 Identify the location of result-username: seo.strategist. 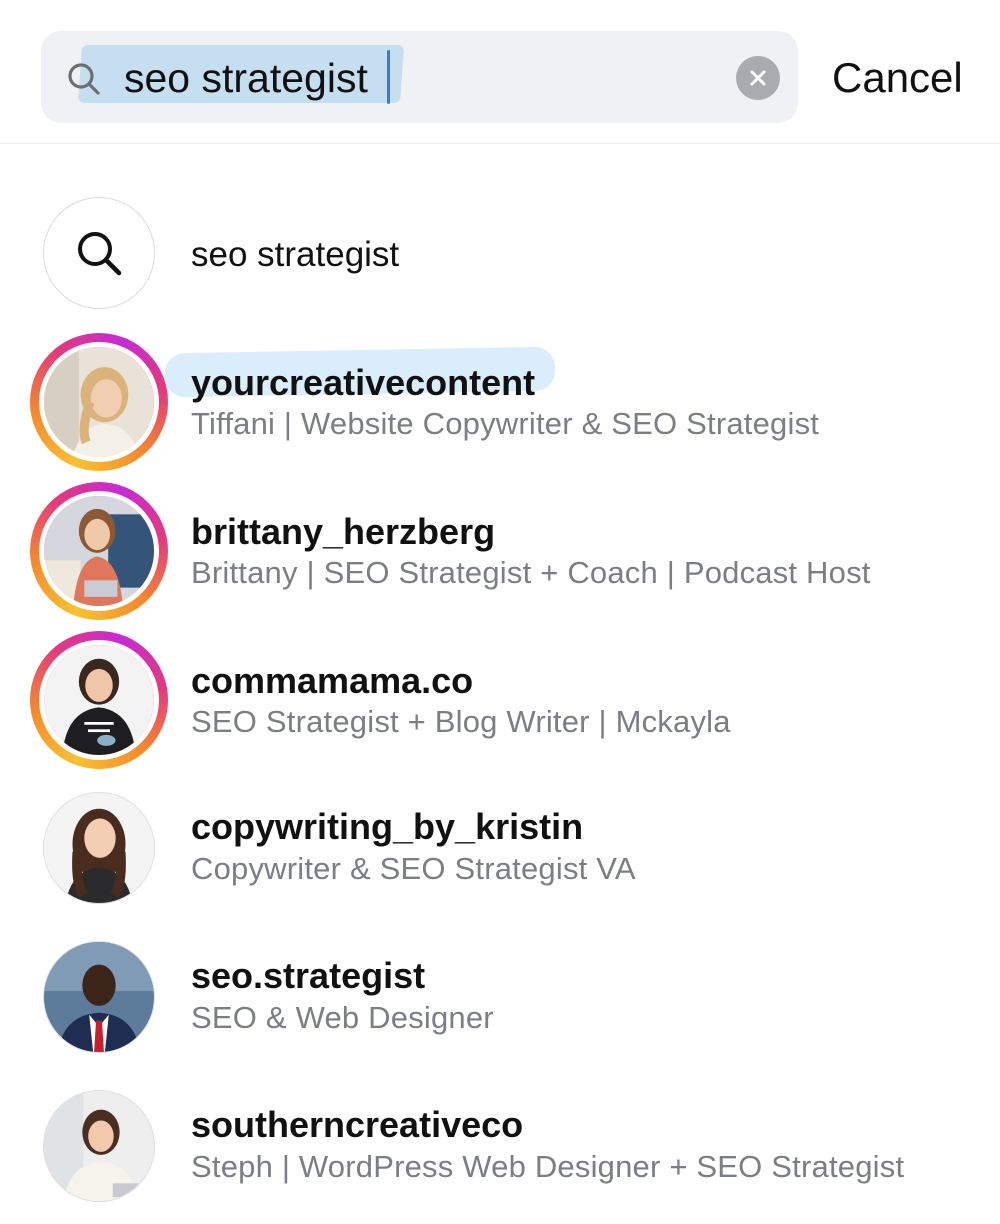
(308, 975).